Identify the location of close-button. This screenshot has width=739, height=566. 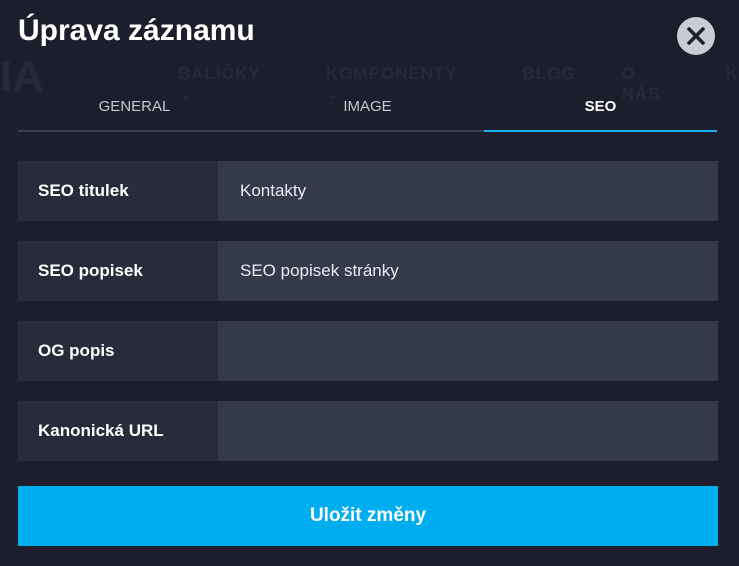
(696, 36).